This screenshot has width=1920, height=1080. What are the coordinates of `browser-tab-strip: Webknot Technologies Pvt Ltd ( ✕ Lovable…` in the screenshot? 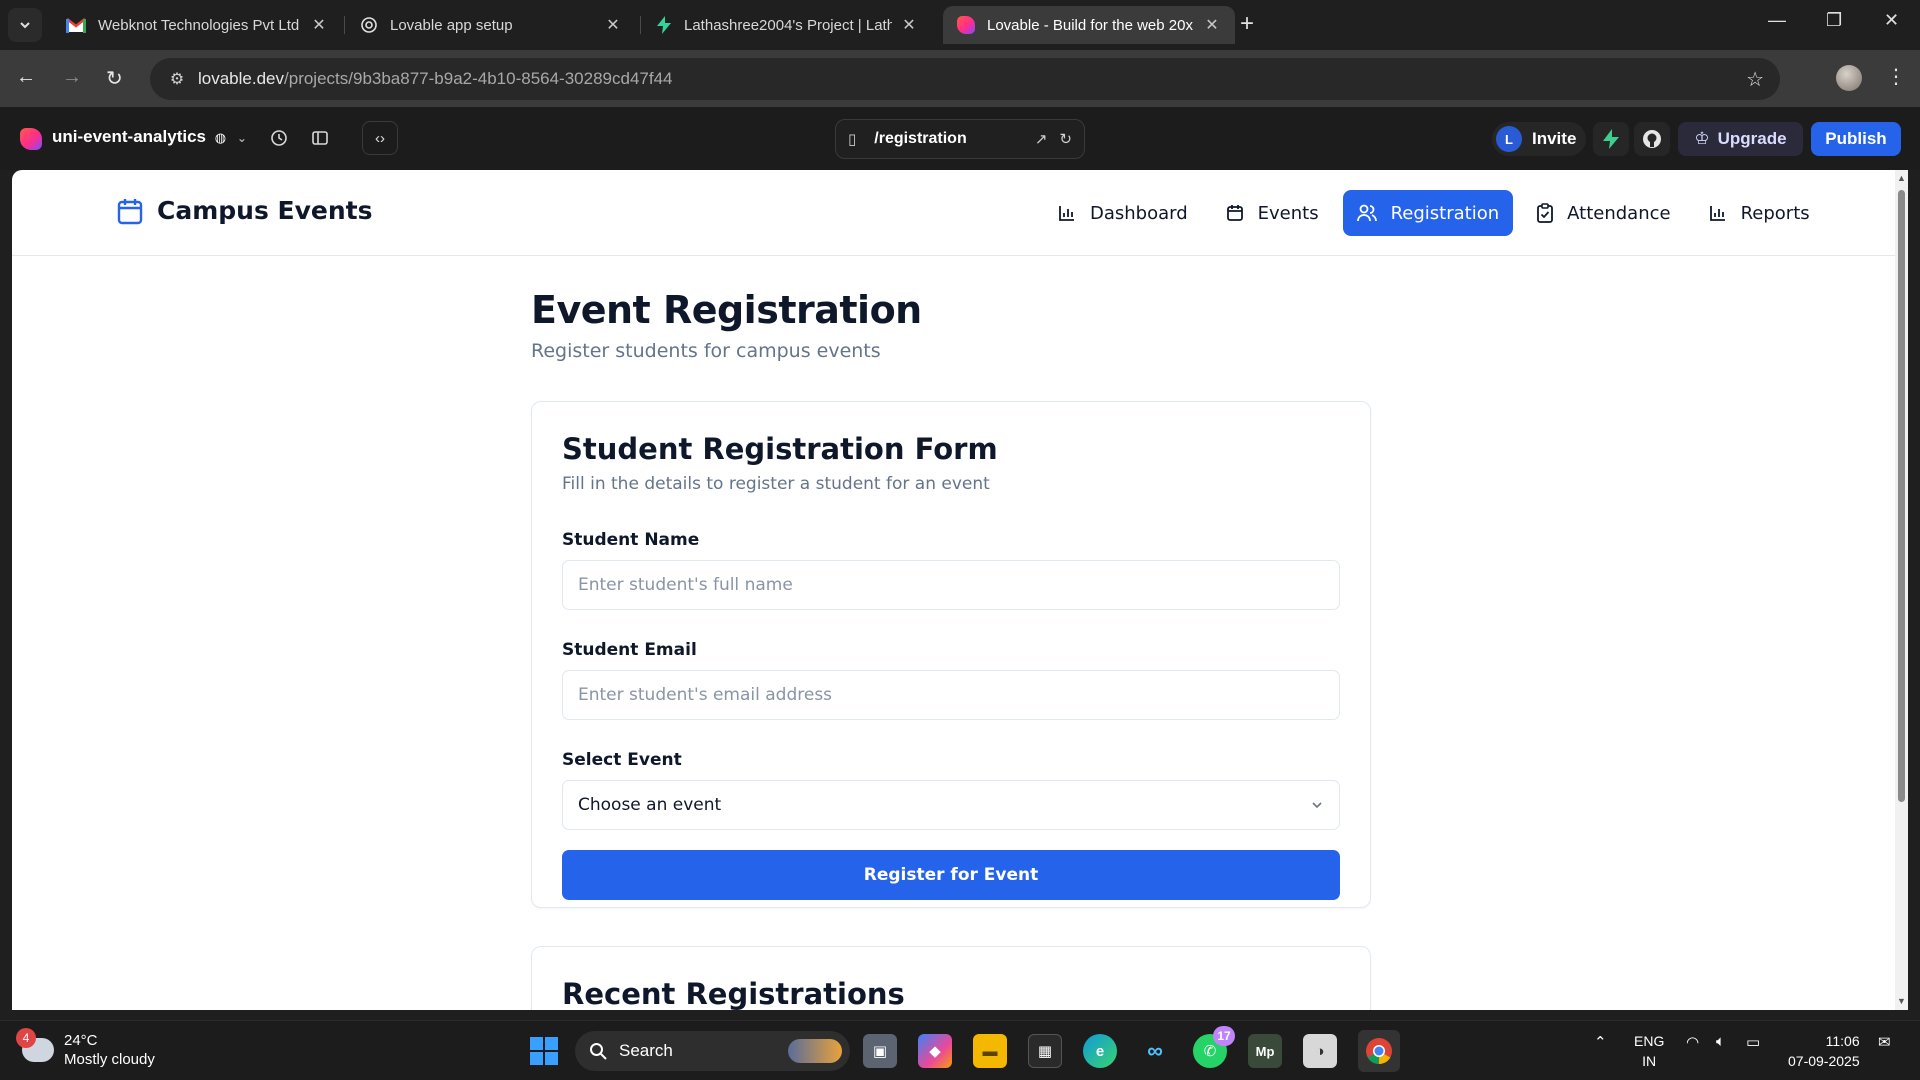 It's located at (960, 25).